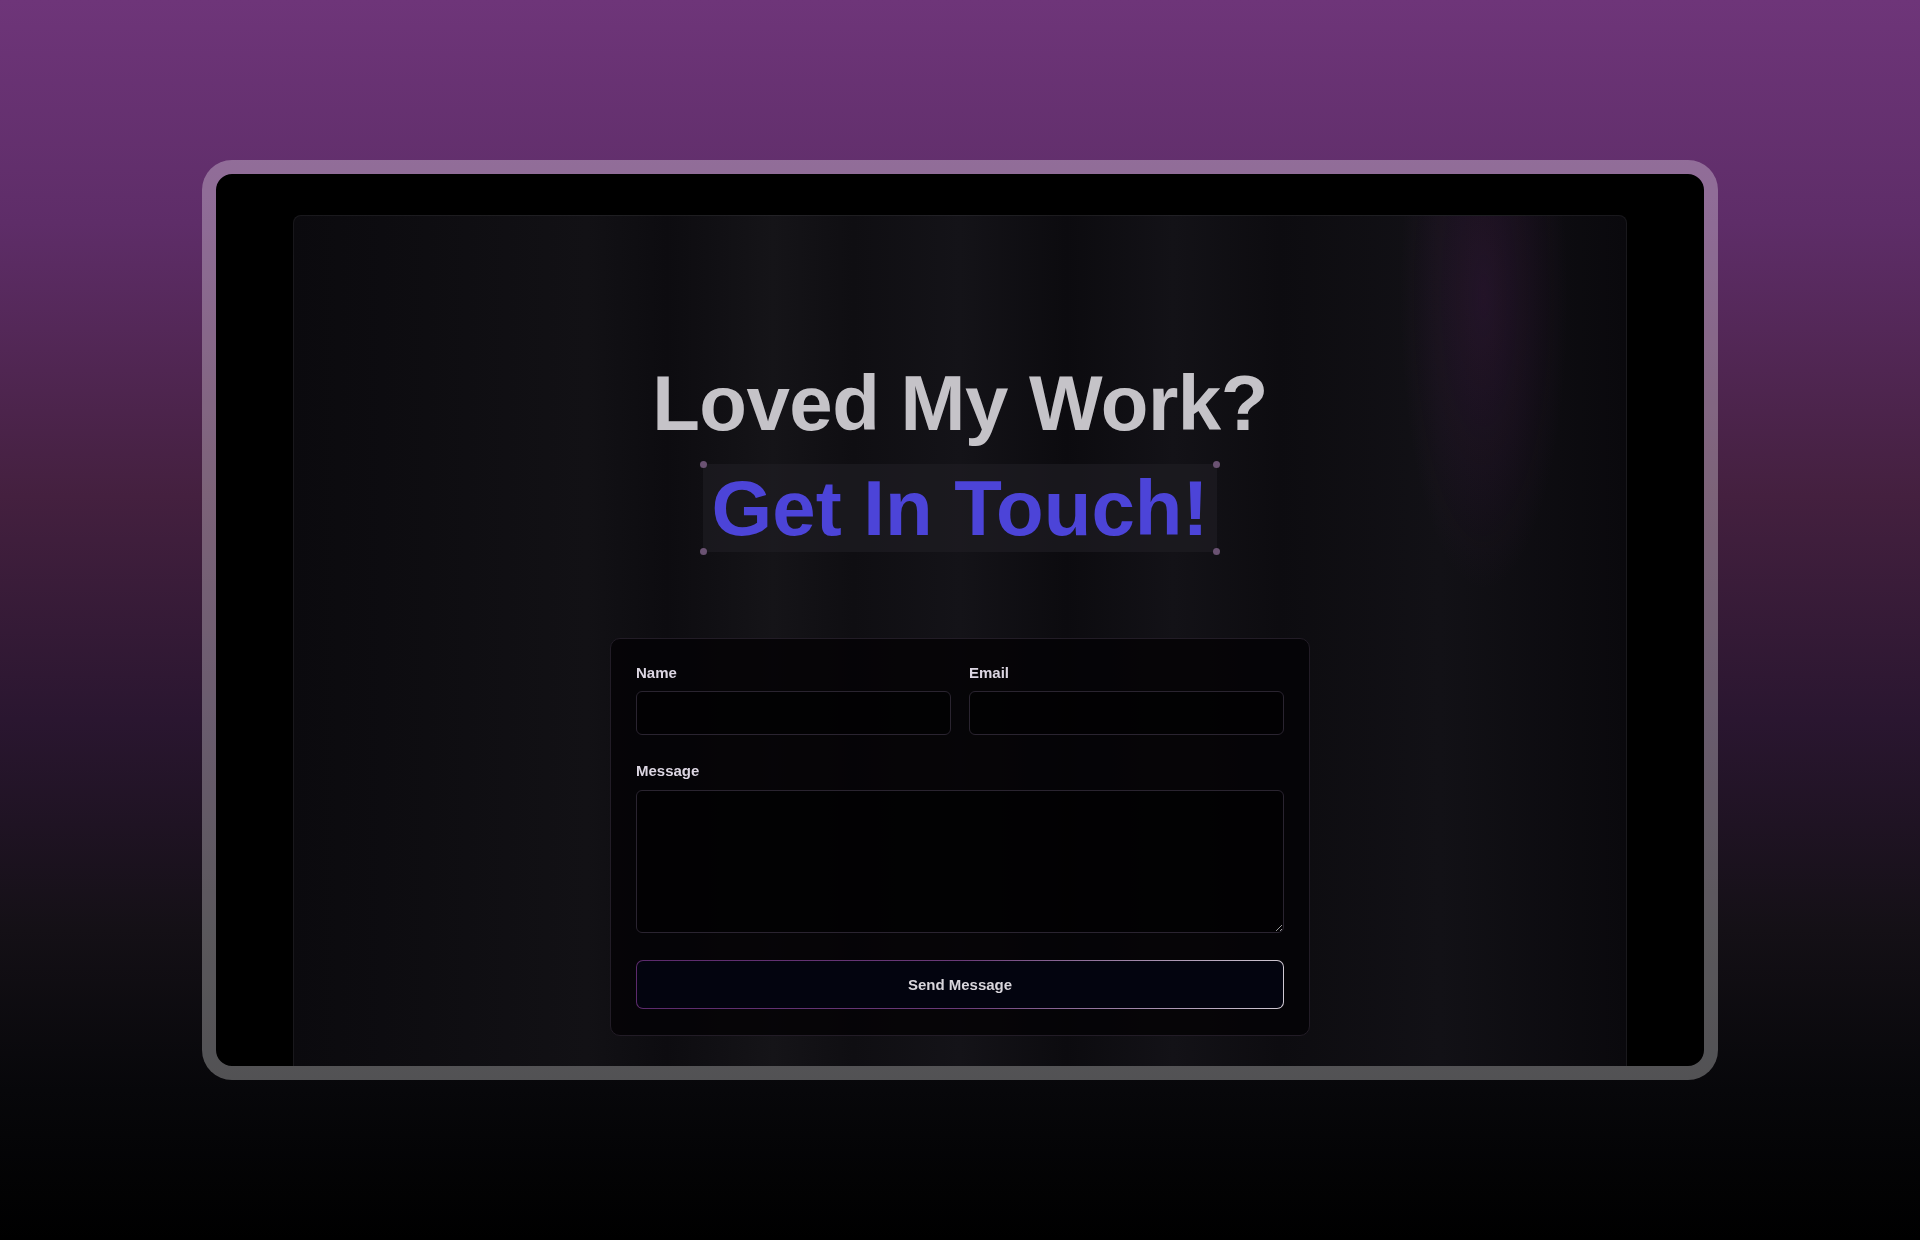  Describe the element at coordinates (990, 673) in the screenshot. I see `field-label: Email` at that location.